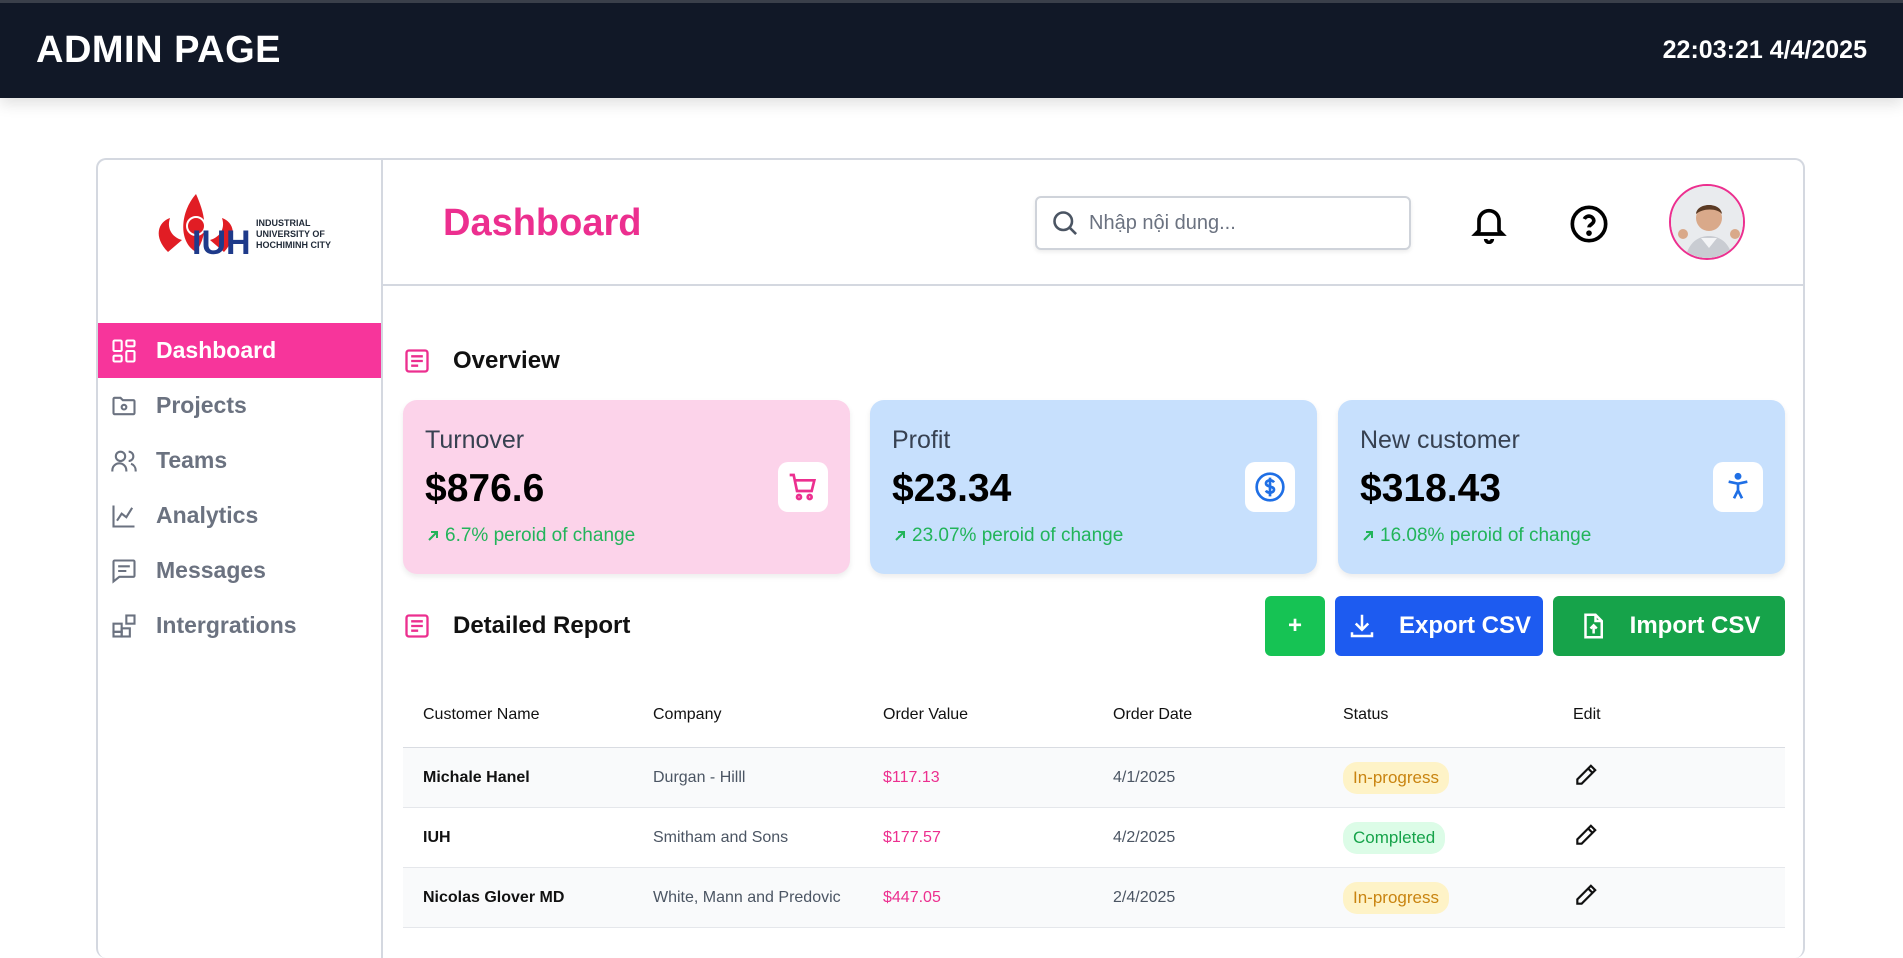 The height and width of the screenshot is (958, 1903). What do you see at coordinates (1065, 223) in the screenshot?
I see `search-icon` at bounding box center [1065, 223].